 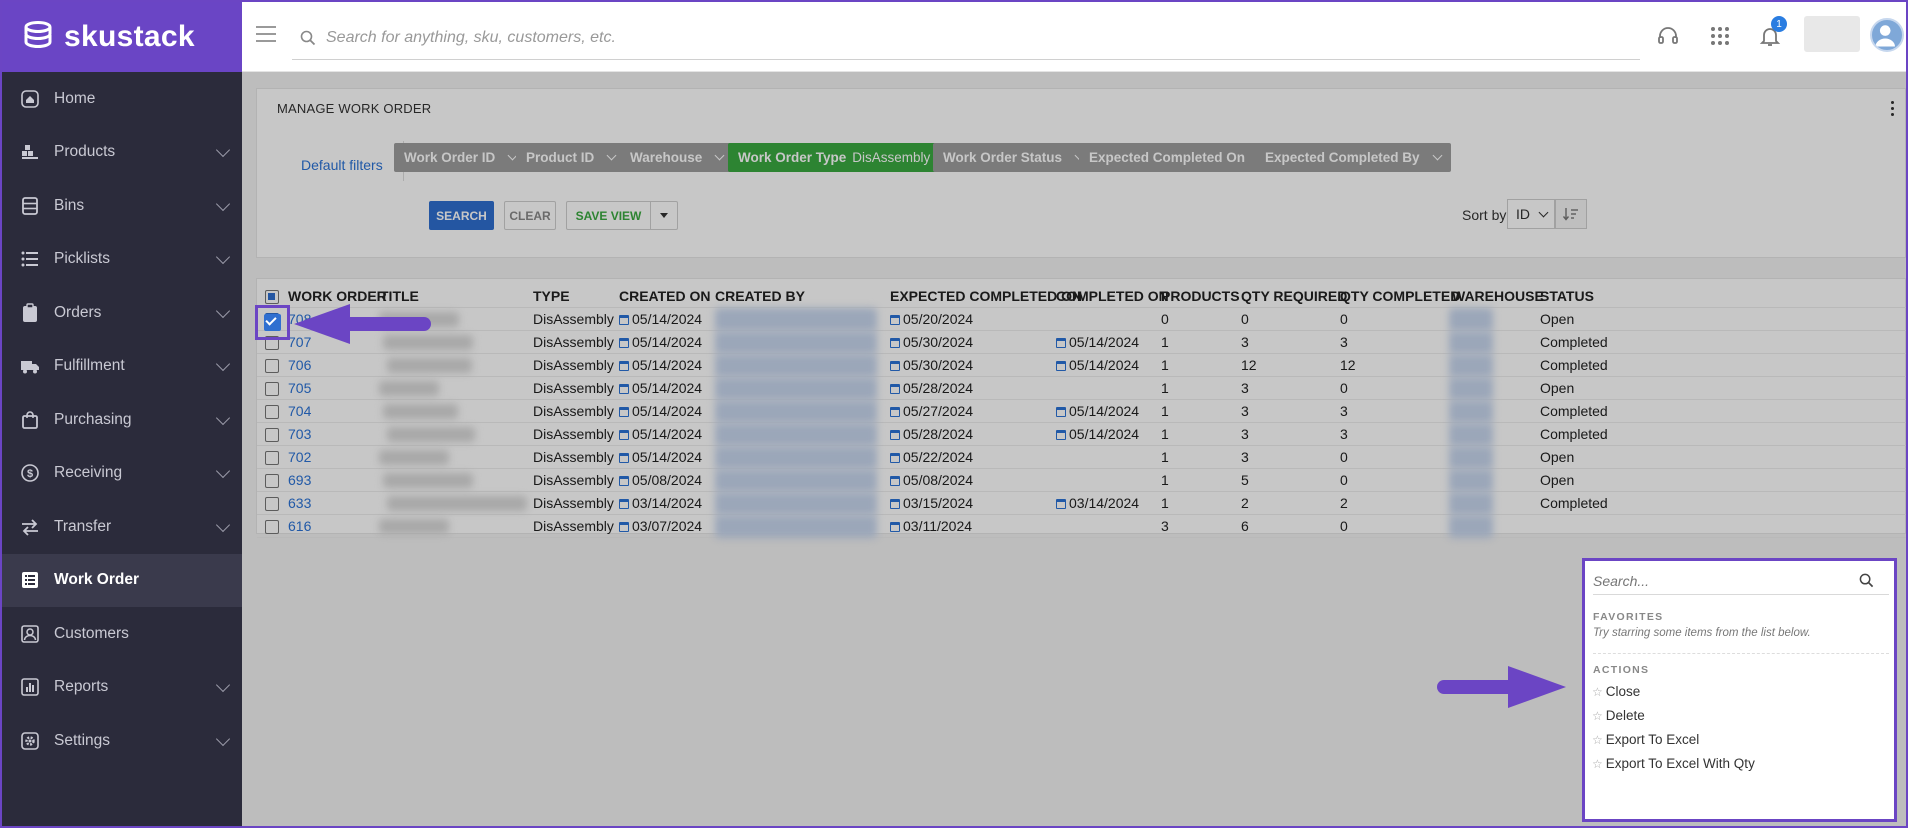 I want to click on dollar-icon: $, so click(x=30, y=473).